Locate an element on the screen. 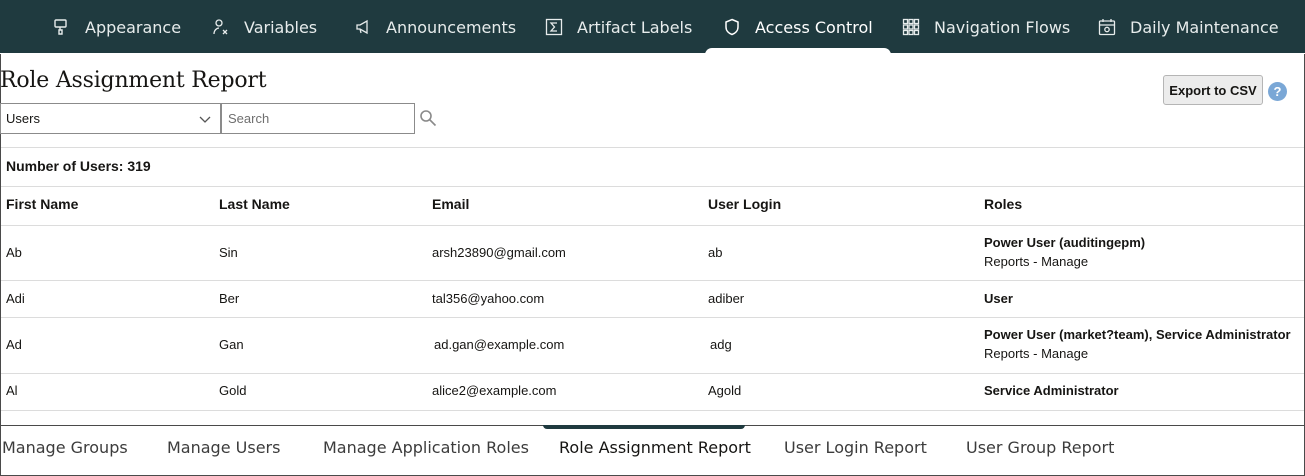 This screenshot has height=476, width=1305. brush-icon is located at coordinates (62, 27).